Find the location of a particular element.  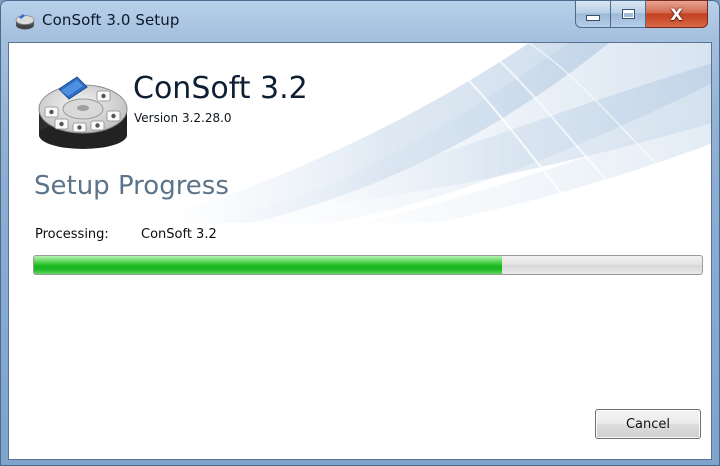

close-icon: X is located at coordinates (676, 14).